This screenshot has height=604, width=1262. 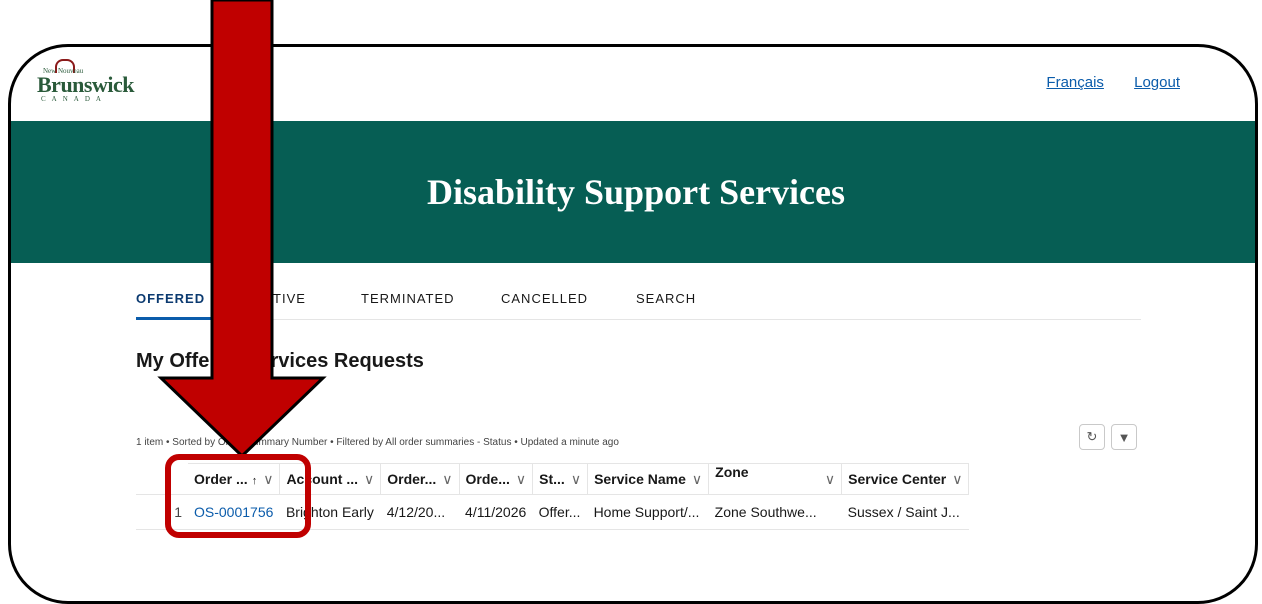 What do you see at coordinates (242, 229) in the screenshot?
I see `annotation-arrow-shape` at bounding box center [242, 229].